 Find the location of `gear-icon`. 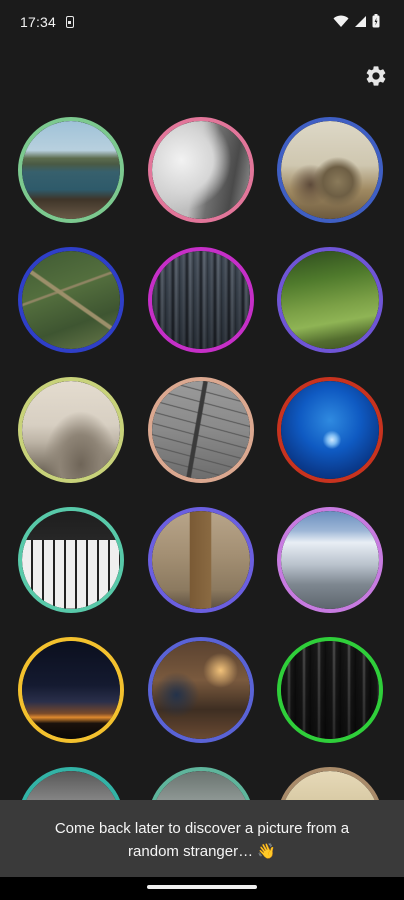

gear-icon is located at coordinates (376, 76).